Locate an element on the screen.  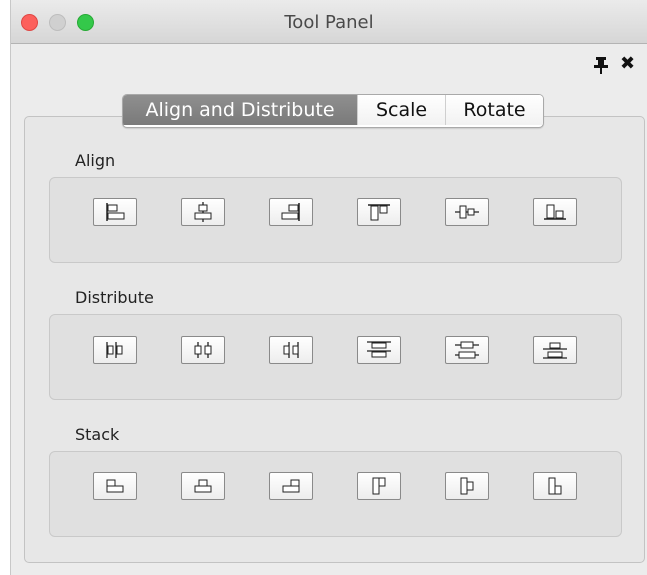
stack-right-button is located at coordinates (291, 486).